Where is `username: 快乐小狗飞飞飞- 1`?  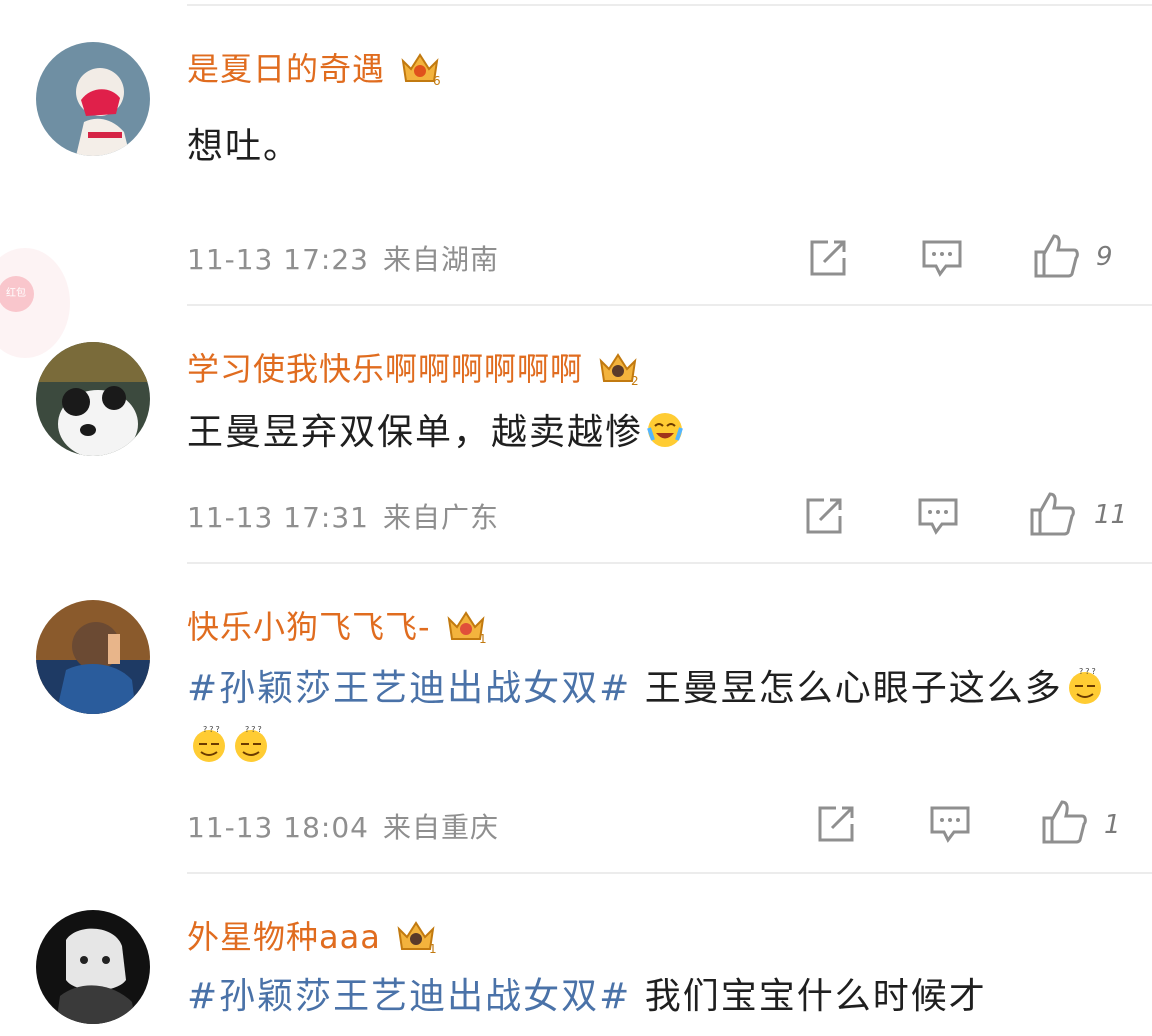
username: 快乐小狗飞飞飞- 1 is located at coordinates (337, 625).